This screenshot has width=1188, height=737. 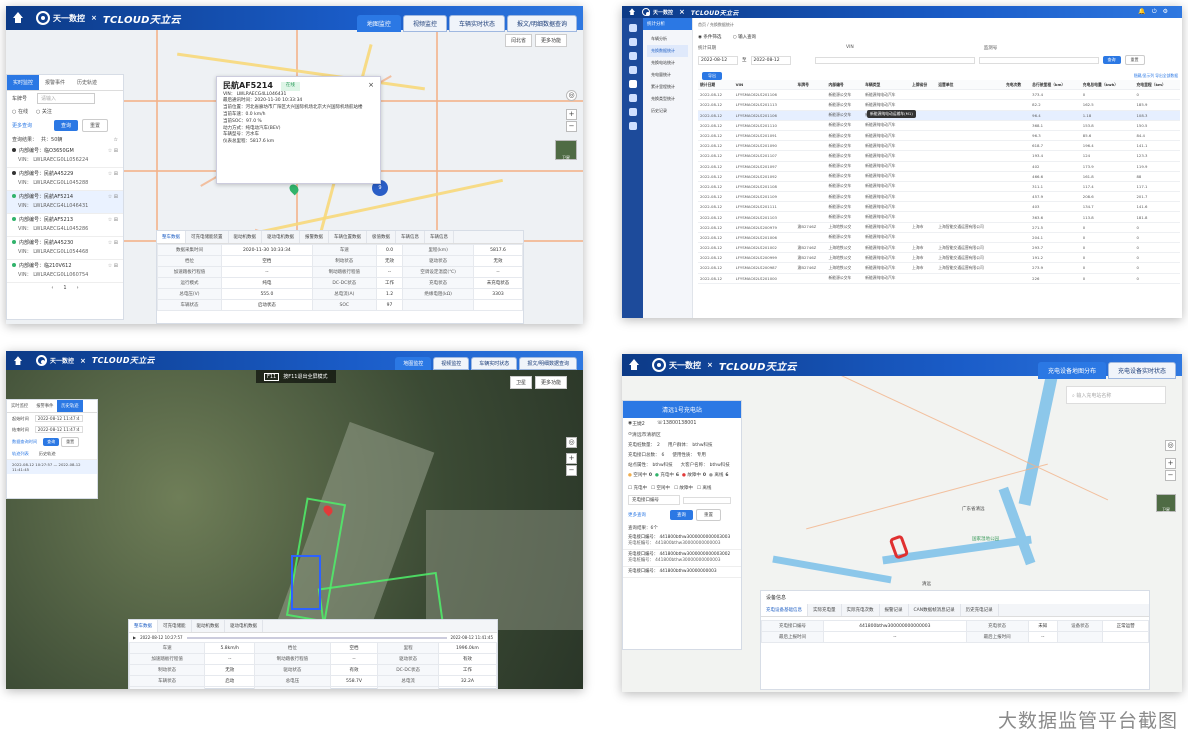 What do you see at coordinates (667, 39) in the screenshot?
I see `sub-nav-item: 车辆分析` at bounding box center [667, 39].